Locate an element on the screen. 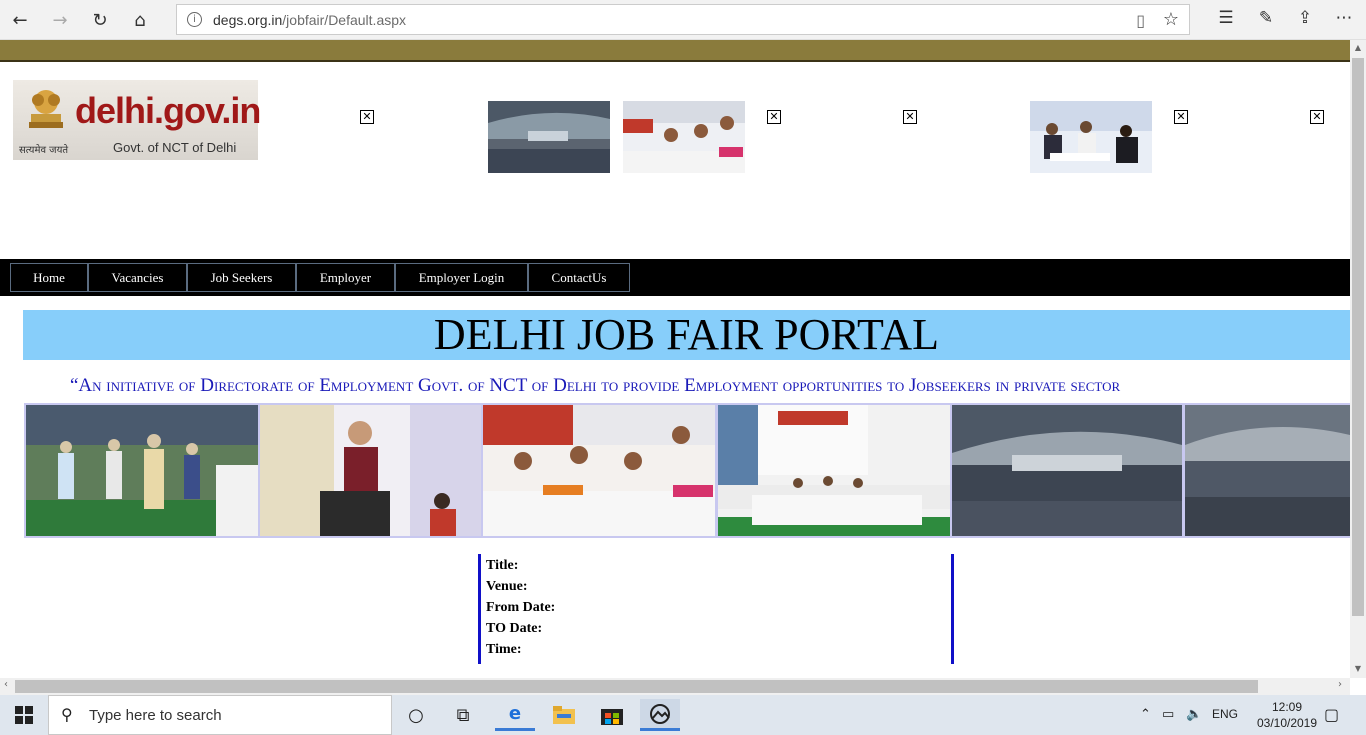  scroll-right-icon: › is located at coordinates (1340, 684).